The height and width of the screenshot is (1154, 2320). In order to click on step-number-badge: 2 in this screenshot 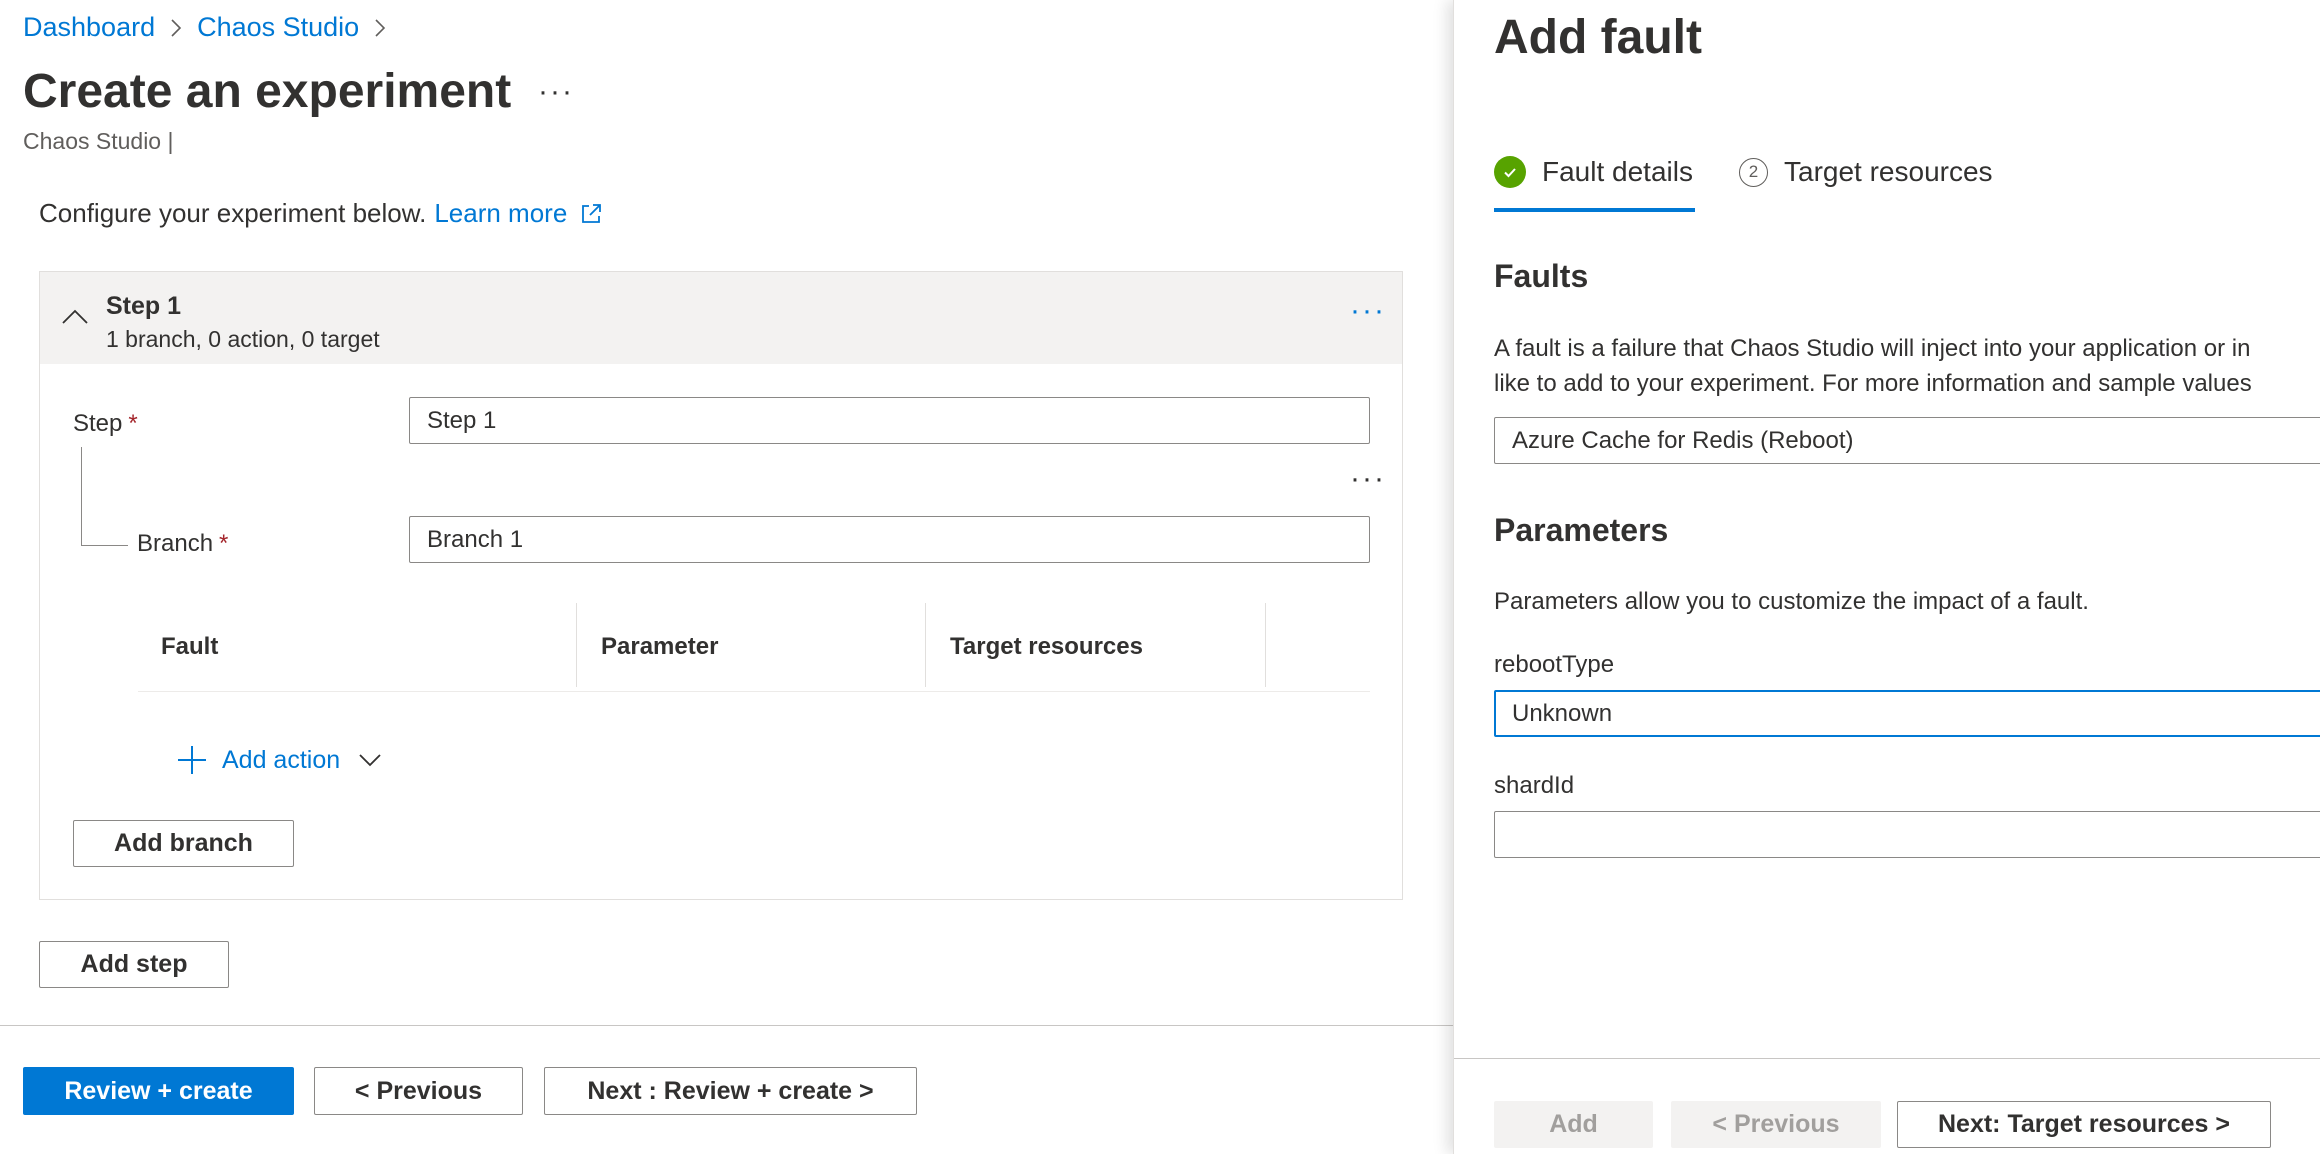, I will do `click(1753, 172)`.